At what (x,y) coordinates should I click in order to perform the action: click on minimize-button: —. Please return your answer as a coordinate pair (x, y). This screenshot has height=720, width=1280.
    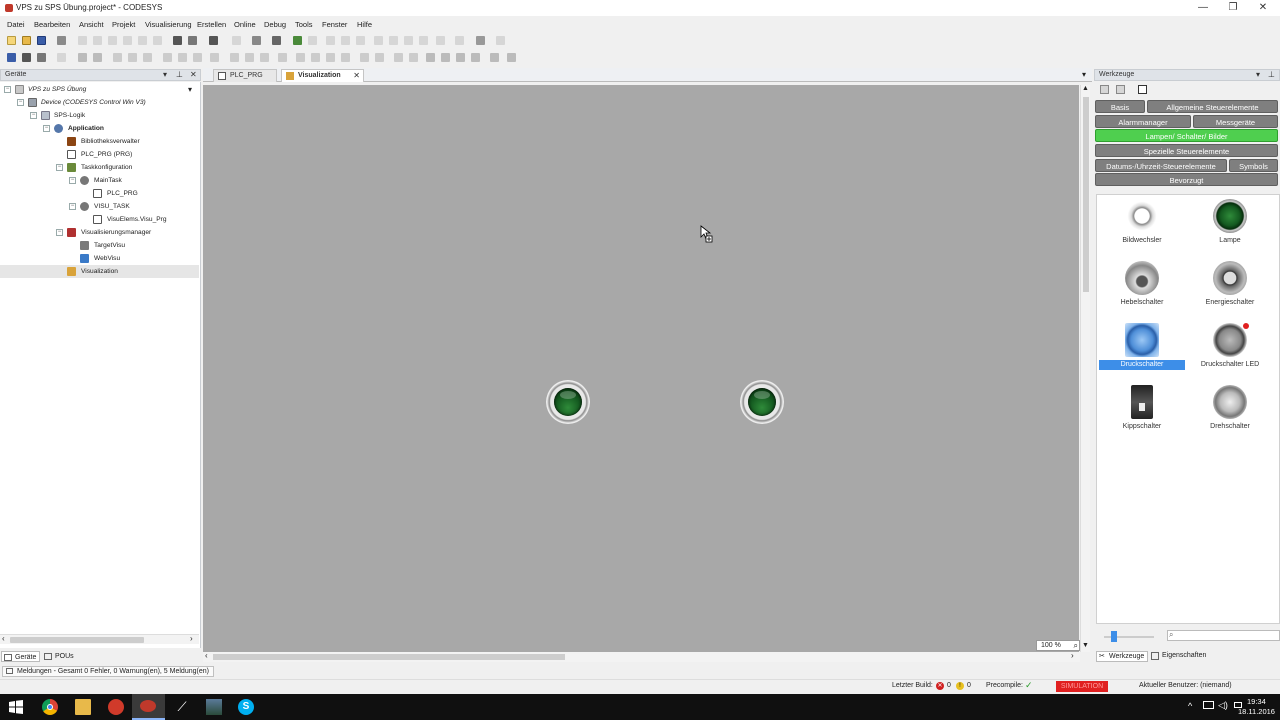
    Looking at the image, I should click on (1203, 8).